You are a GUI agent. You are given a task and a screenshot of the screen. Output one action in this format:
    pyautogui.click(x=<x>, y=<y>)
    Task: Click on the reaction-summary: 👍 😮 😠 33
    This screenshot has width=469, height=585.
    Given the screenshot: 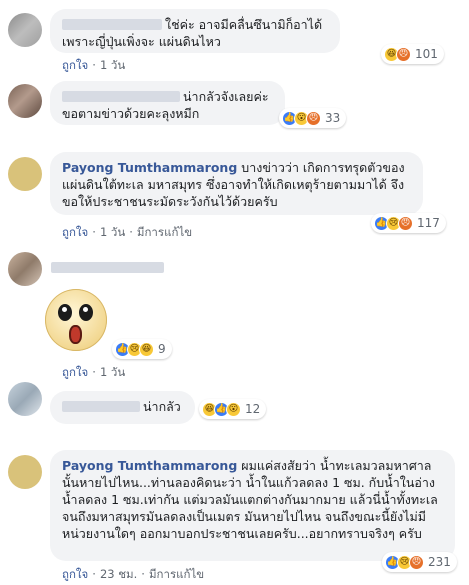 What is the action you would take?
    pyautogui.click(x=313, y=118)
    